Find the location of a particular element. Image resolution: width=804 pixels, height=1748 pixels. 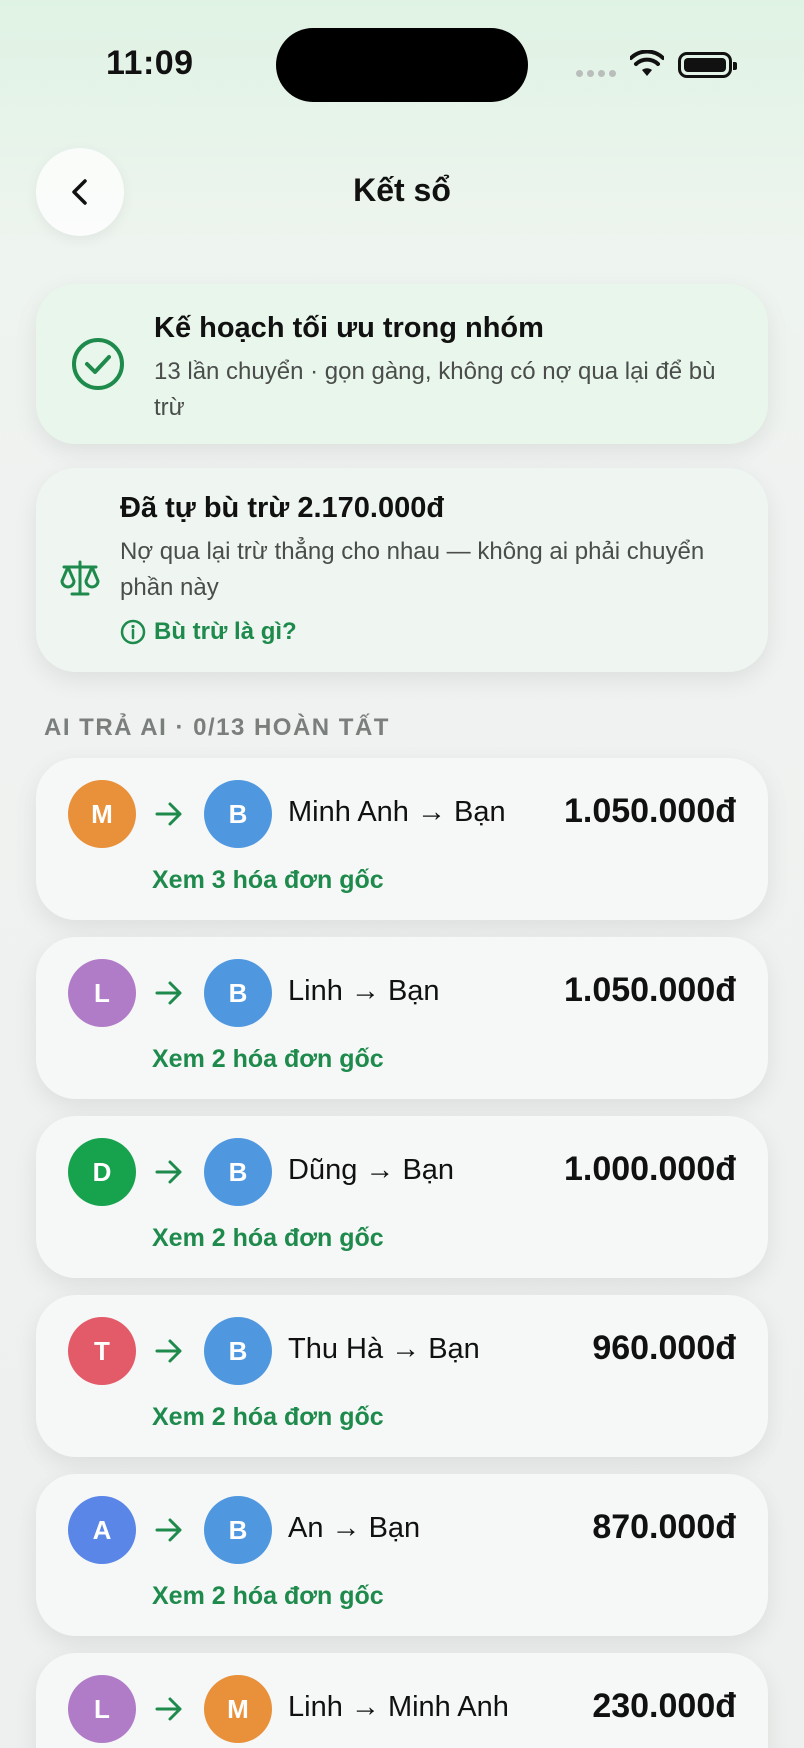

battery-icon is located at coordinates (707, 65).